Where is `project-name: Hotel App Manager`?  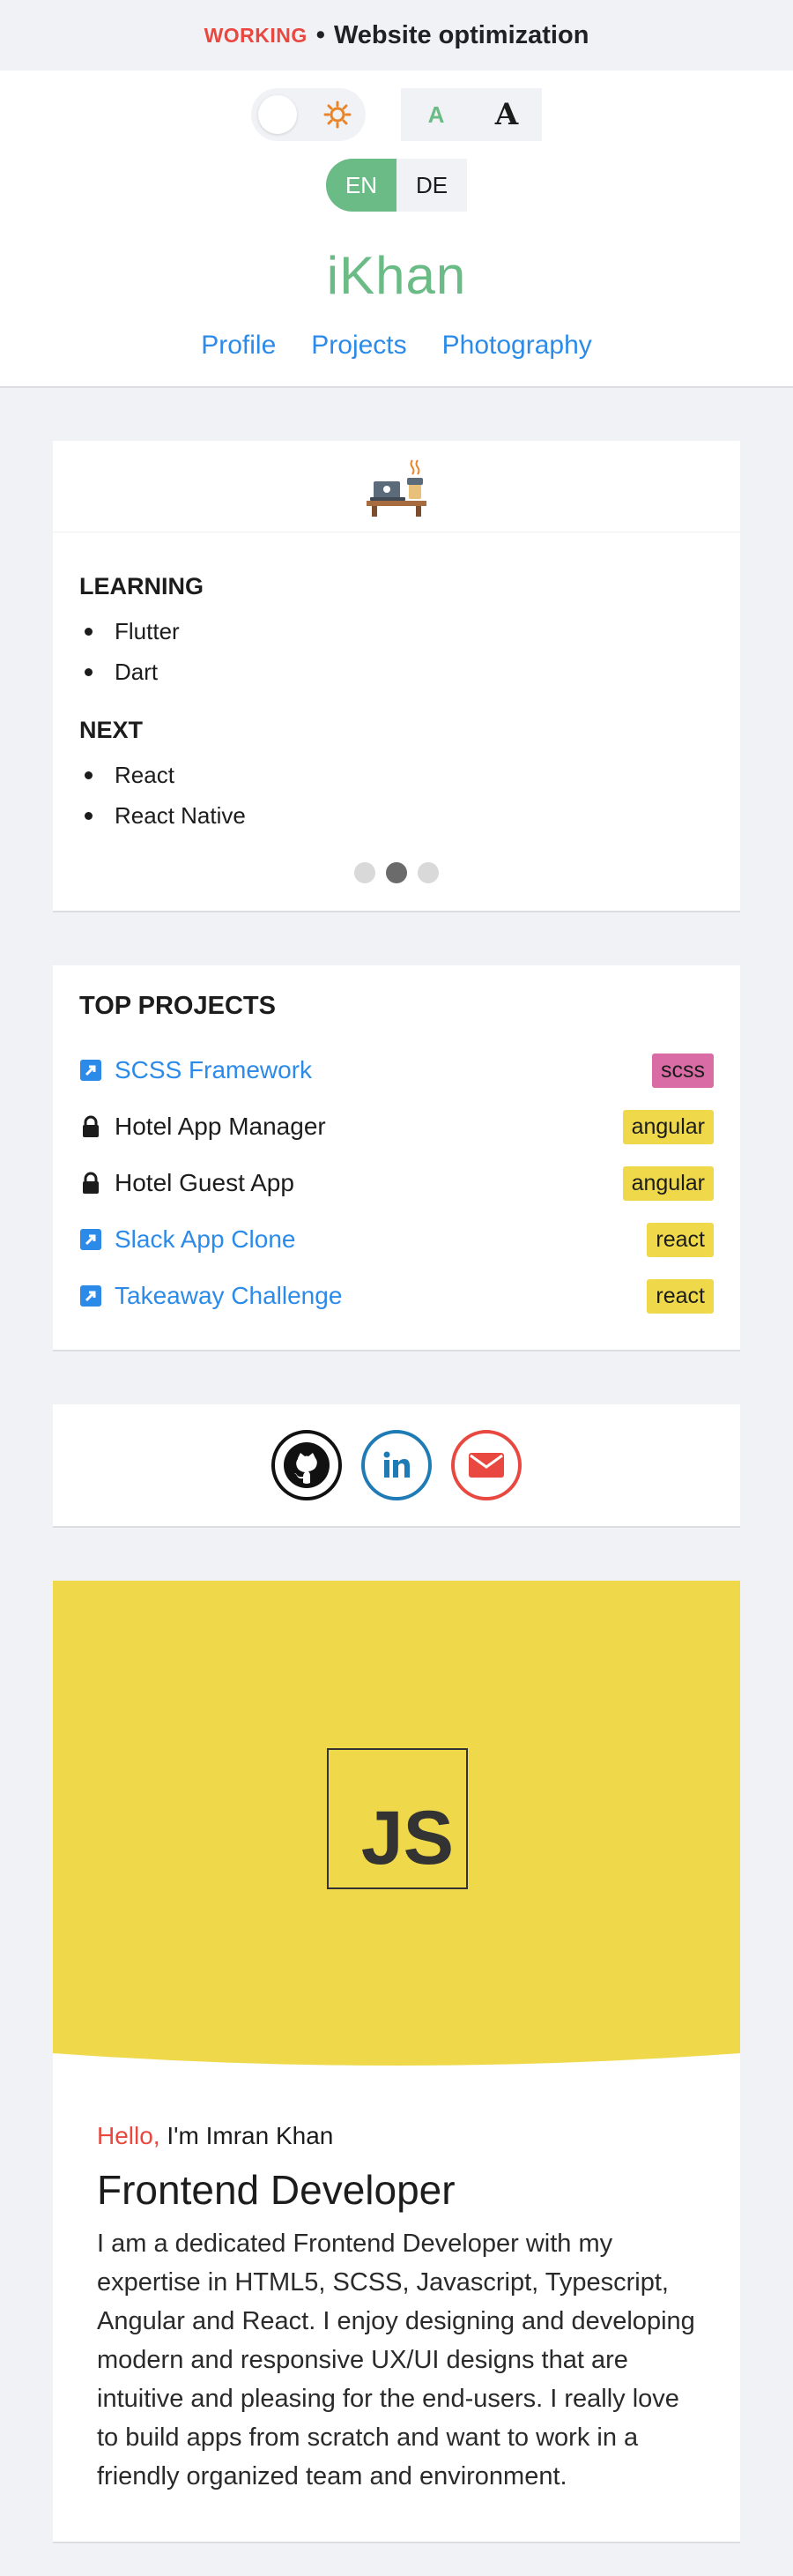
project-name: Hotel App Manager is located at coordinates (220, 1126).